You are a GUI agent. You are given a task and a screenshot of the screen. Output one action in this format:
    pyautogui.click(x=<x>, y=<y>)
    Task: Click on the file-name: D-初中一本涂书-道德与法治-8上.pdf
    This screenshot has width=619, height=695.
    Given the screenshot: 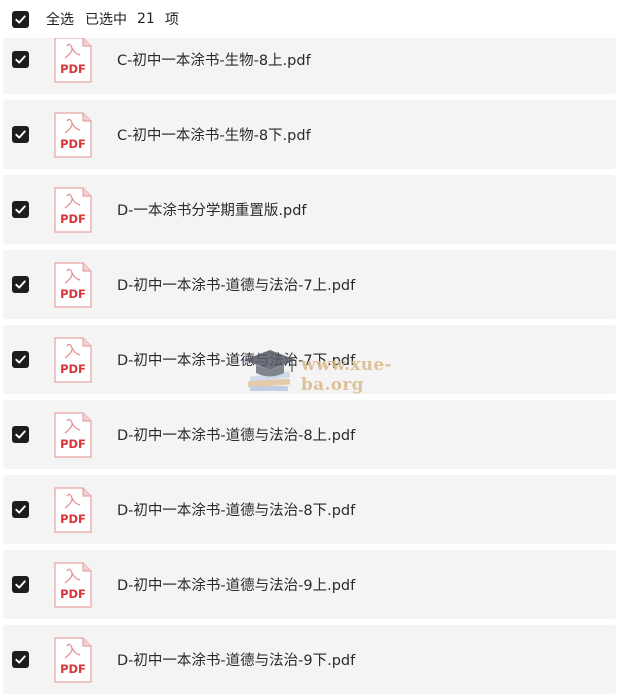 What is the action you would take?
    pyautogui.click(x=236, y=436)
    